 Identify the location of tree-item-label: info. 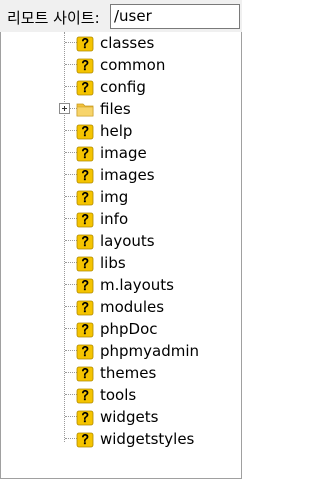
(114, 219).